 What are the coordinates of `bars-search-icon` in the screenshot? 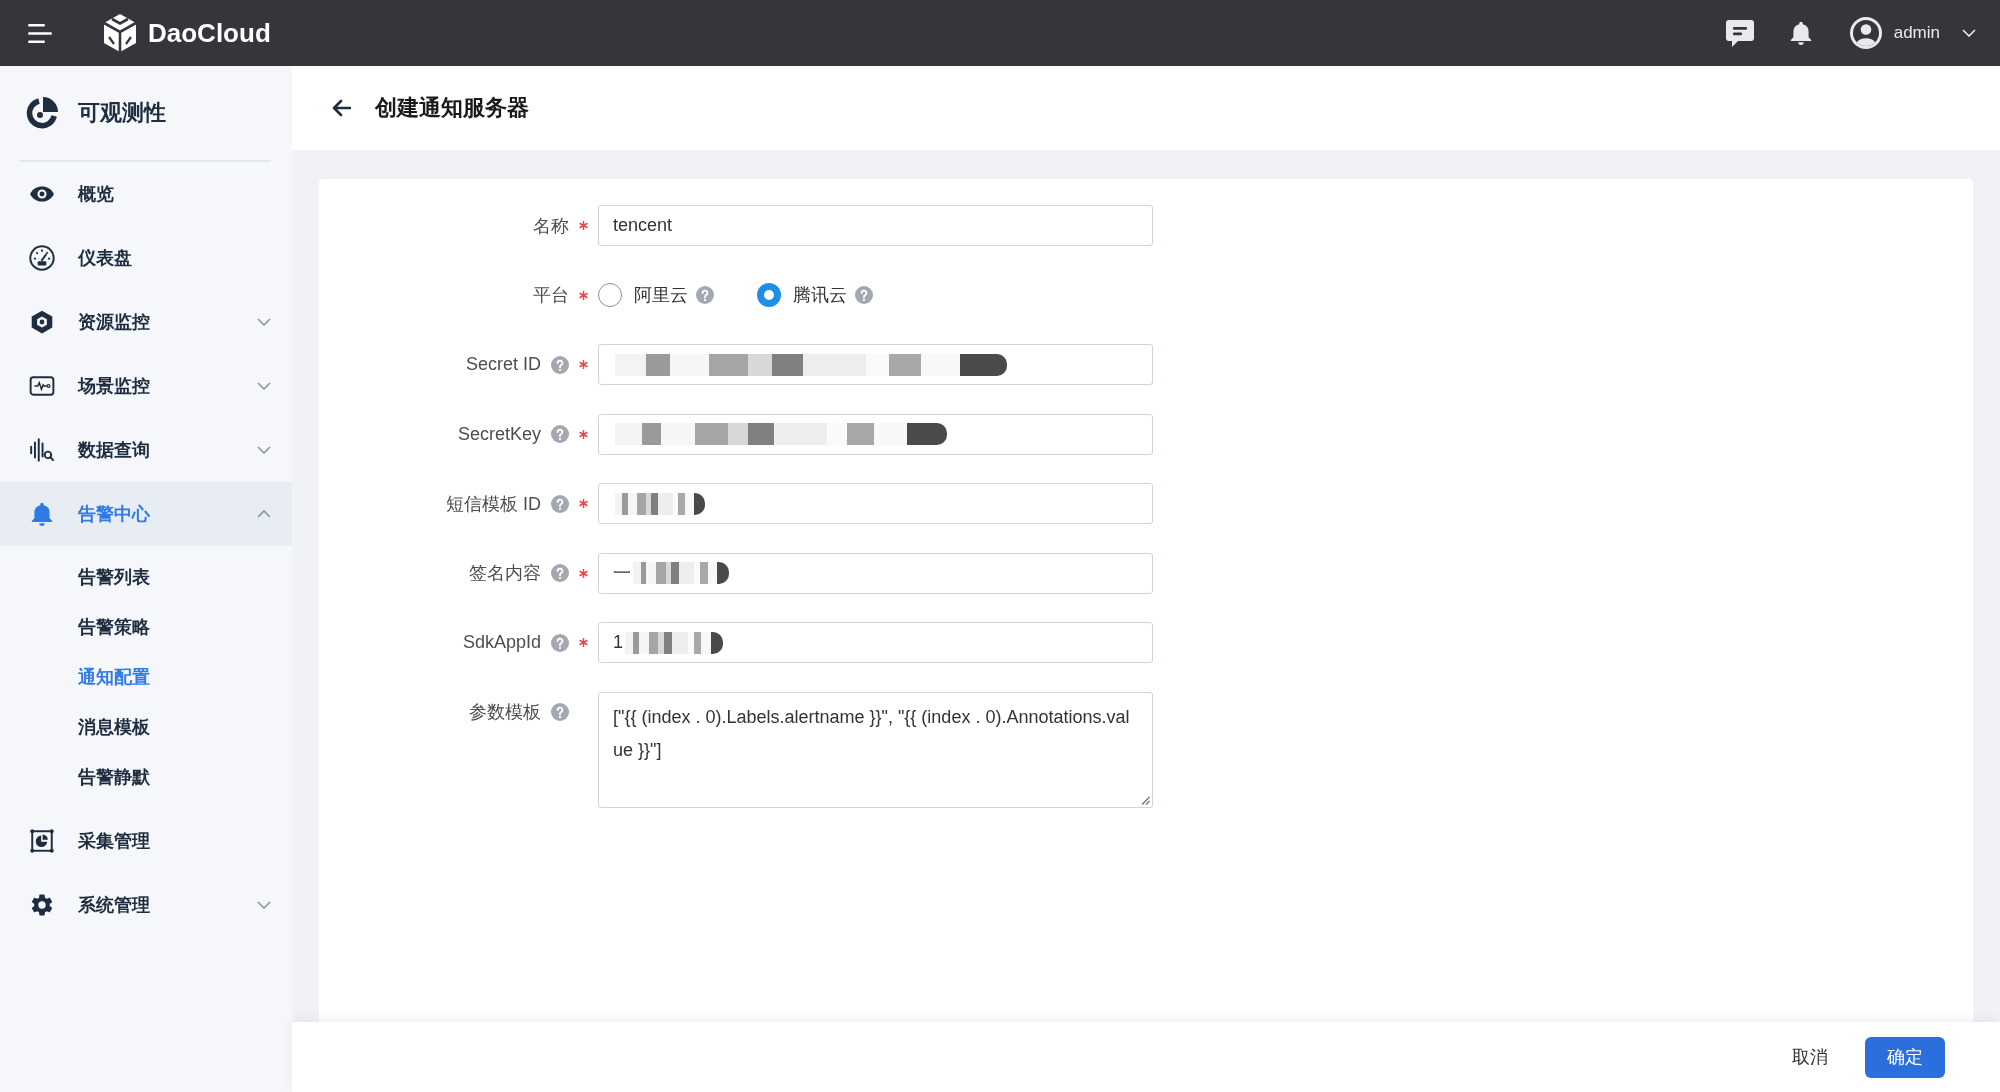 It's located at (42, 450).